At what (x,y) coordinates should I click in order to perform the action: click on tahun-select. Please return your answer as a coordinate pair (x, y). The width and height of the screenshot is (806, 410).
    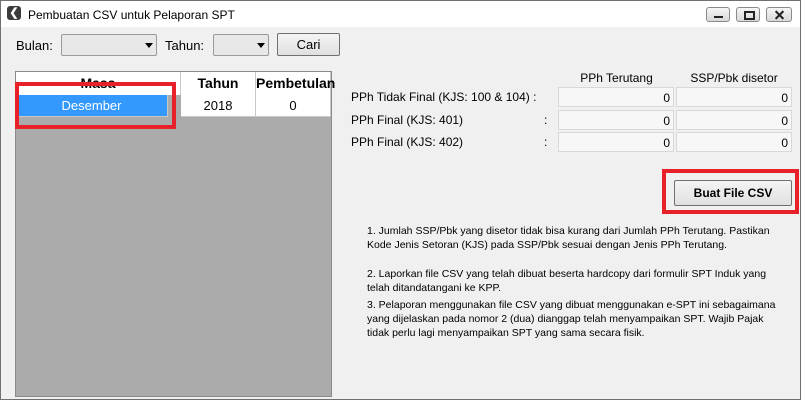
    Looking at the image, I should click on (241, 45).